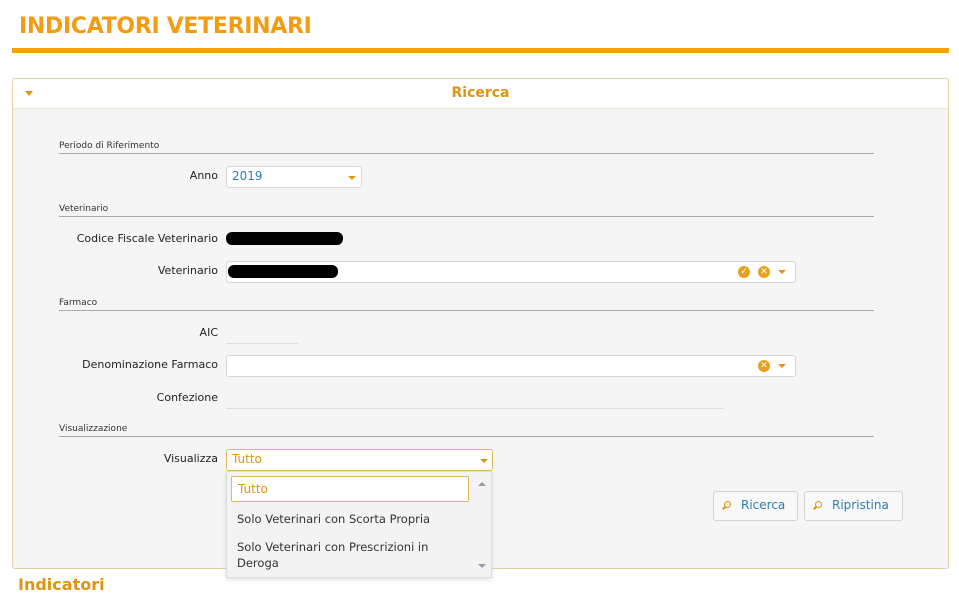 This screenshot has width=959, height=594. What do you see at coordinates (482, 524) in the screenshot?
I see `dropdown-scrollbar` at bounding box center [482, 524].